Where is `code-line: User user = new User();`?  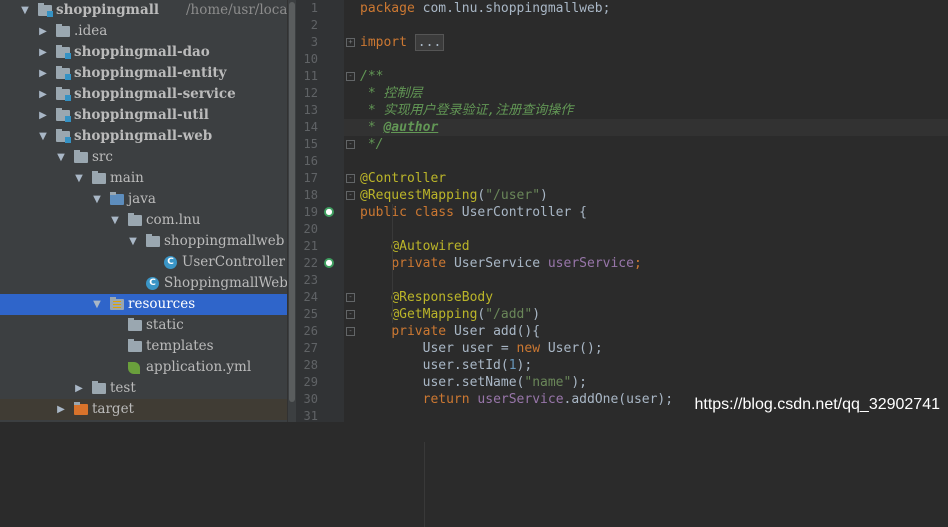 code-line: User user = new User(); is located at coordinates (646, 348).